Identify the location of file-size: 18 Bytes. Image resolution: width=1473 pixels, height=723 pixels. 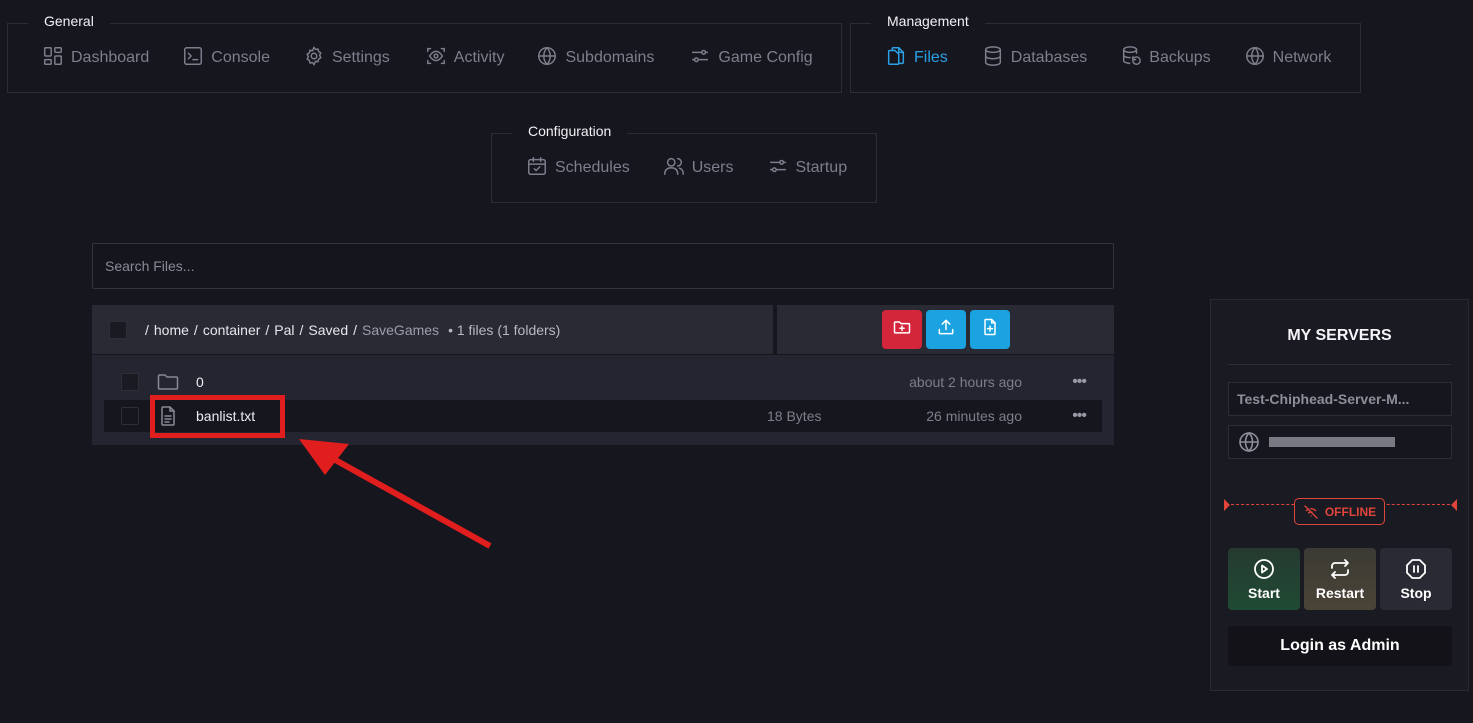
(794, 416).